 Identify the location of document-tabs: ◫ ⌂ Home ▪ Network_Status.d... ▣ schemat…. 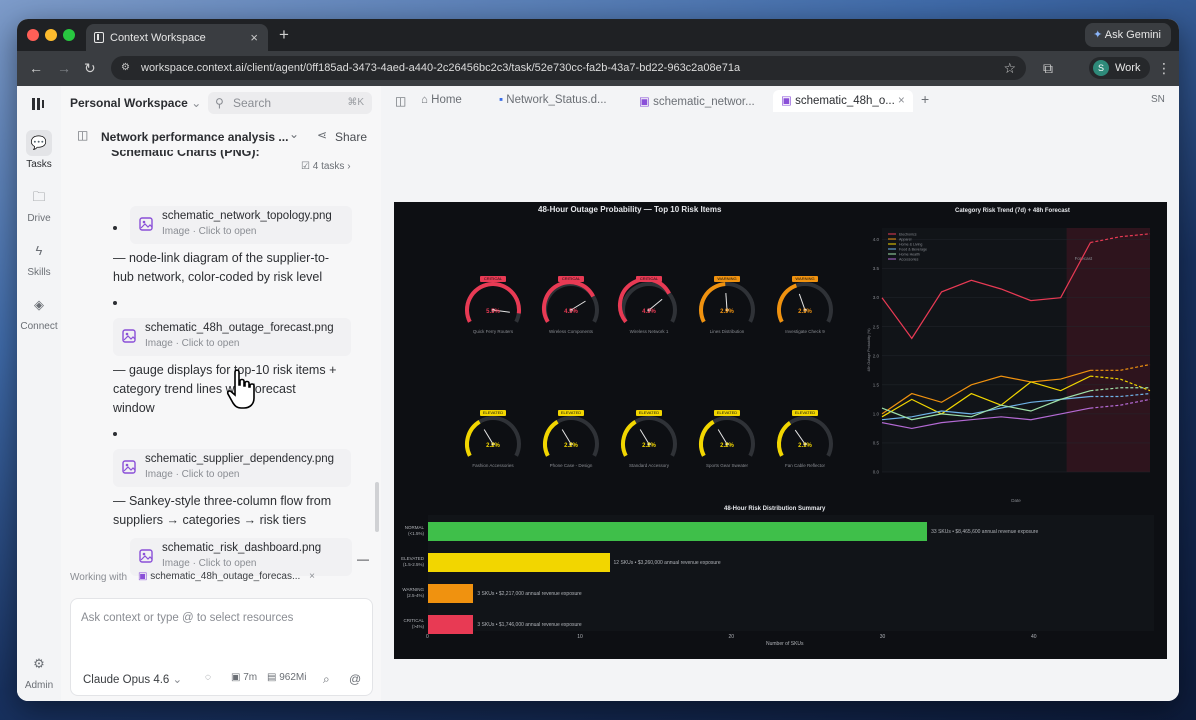
(780, 103).